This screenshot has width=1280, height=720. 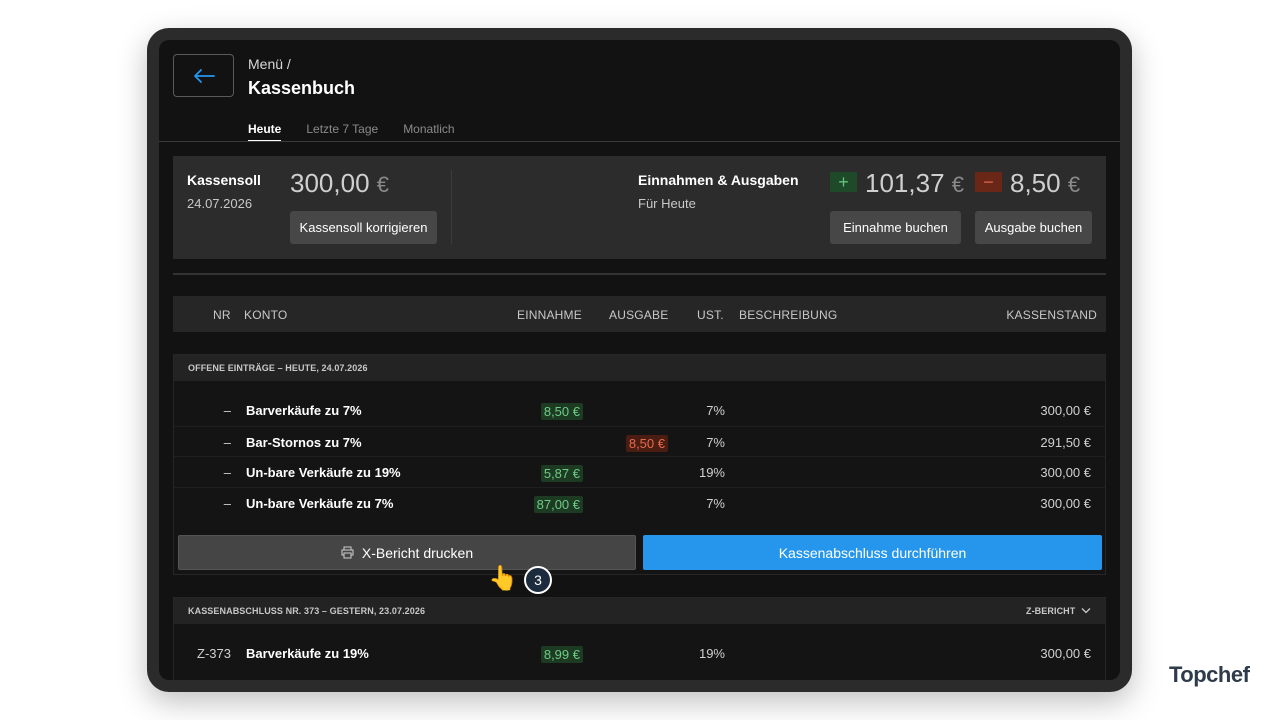 I want to click on breadcrumb: Menü /, so click(x=269, y=64).